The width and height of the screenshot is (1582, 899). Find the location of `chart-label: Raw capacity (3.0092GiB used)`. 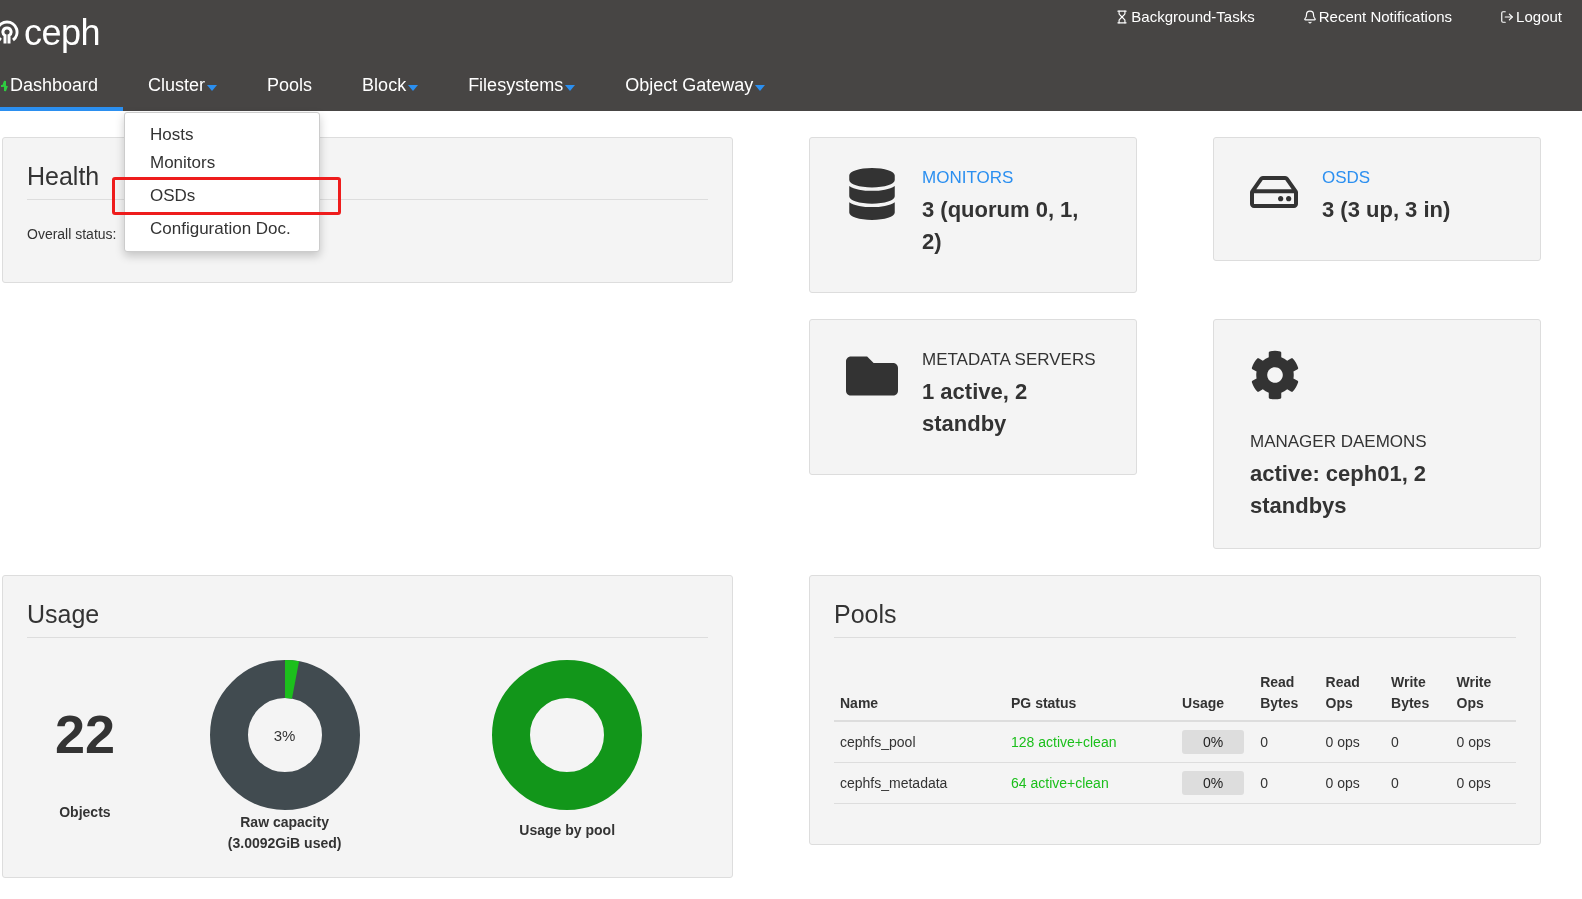

chart-label: Raw capacity (3.0092GiB used) is located at coordinates (284, 833).